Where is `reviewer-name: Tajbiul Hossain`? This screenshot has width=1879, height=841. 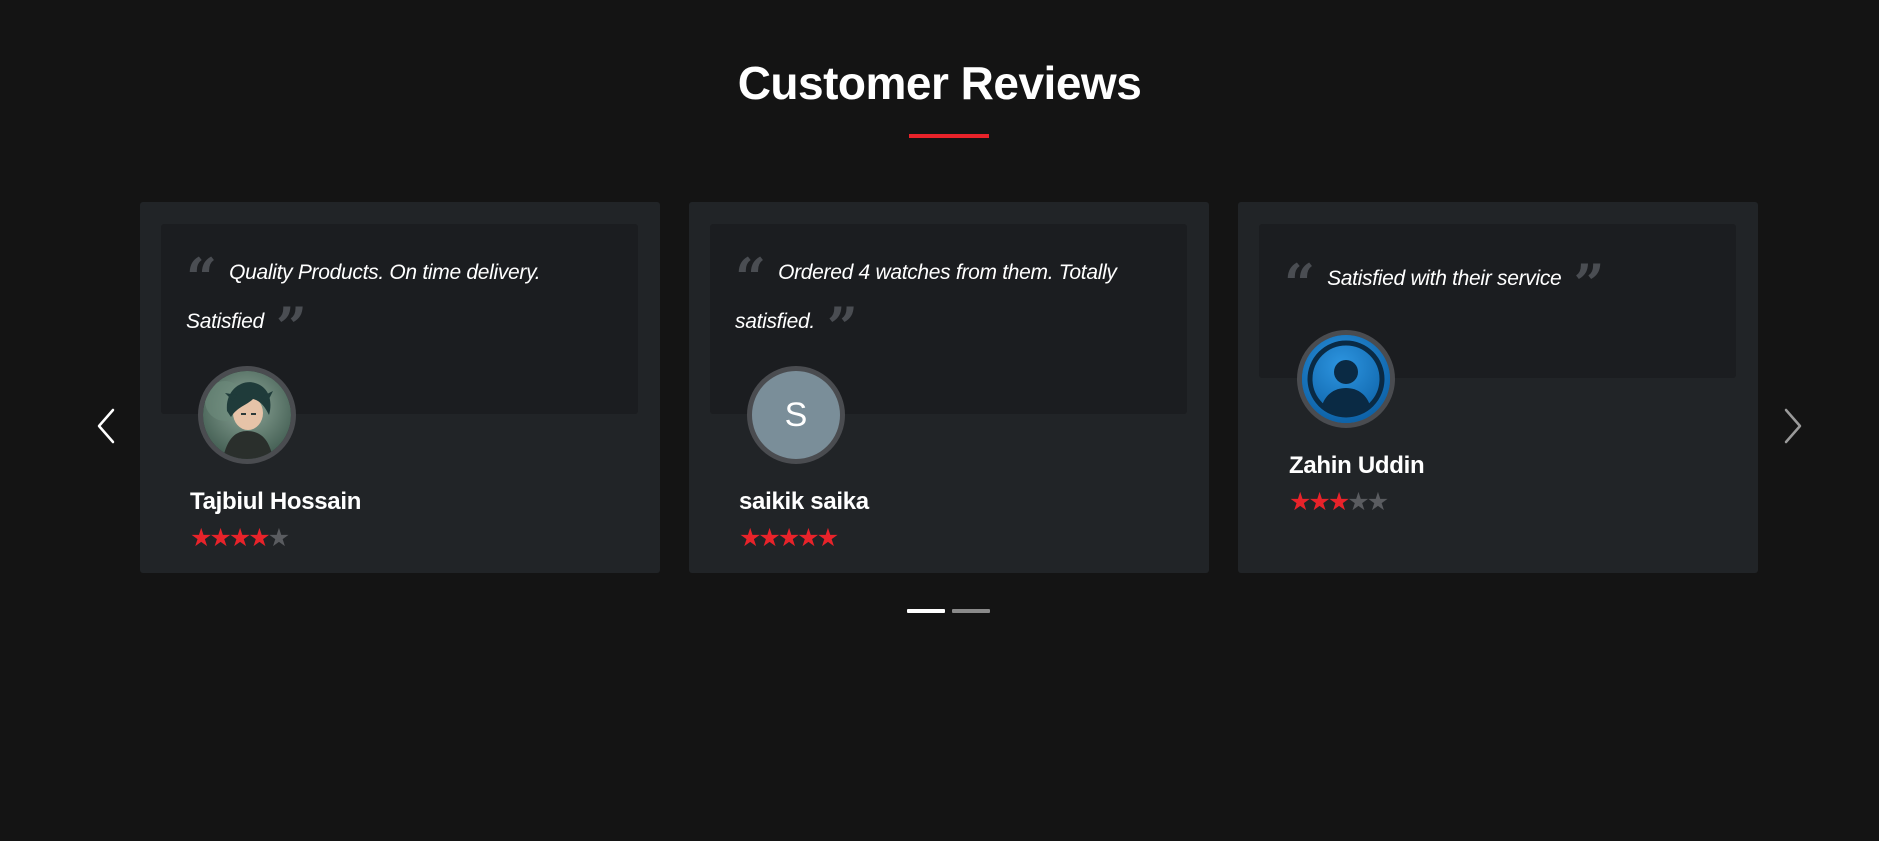
reviewer-name: Tajbiul Hossain is located at coordinates (276, 501).